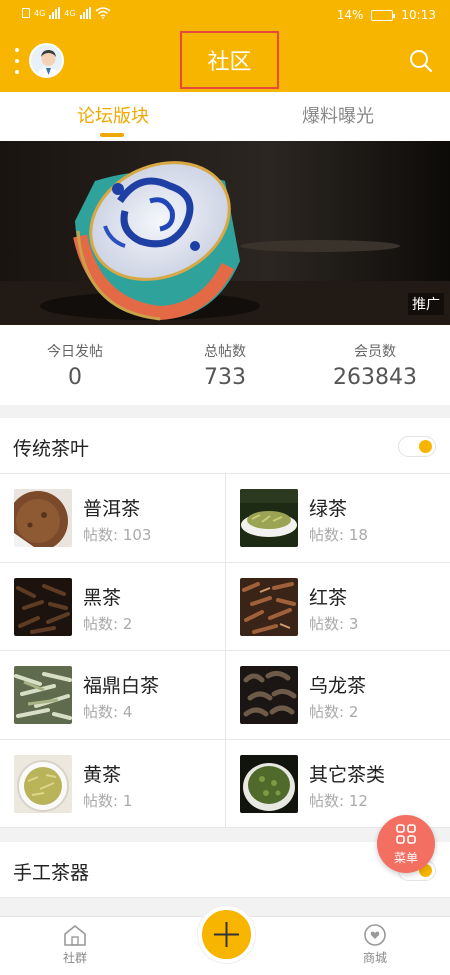 The height and width of the screenshot is (975, 450). I want to click on oolong-thumbnail, so click(269, 695).